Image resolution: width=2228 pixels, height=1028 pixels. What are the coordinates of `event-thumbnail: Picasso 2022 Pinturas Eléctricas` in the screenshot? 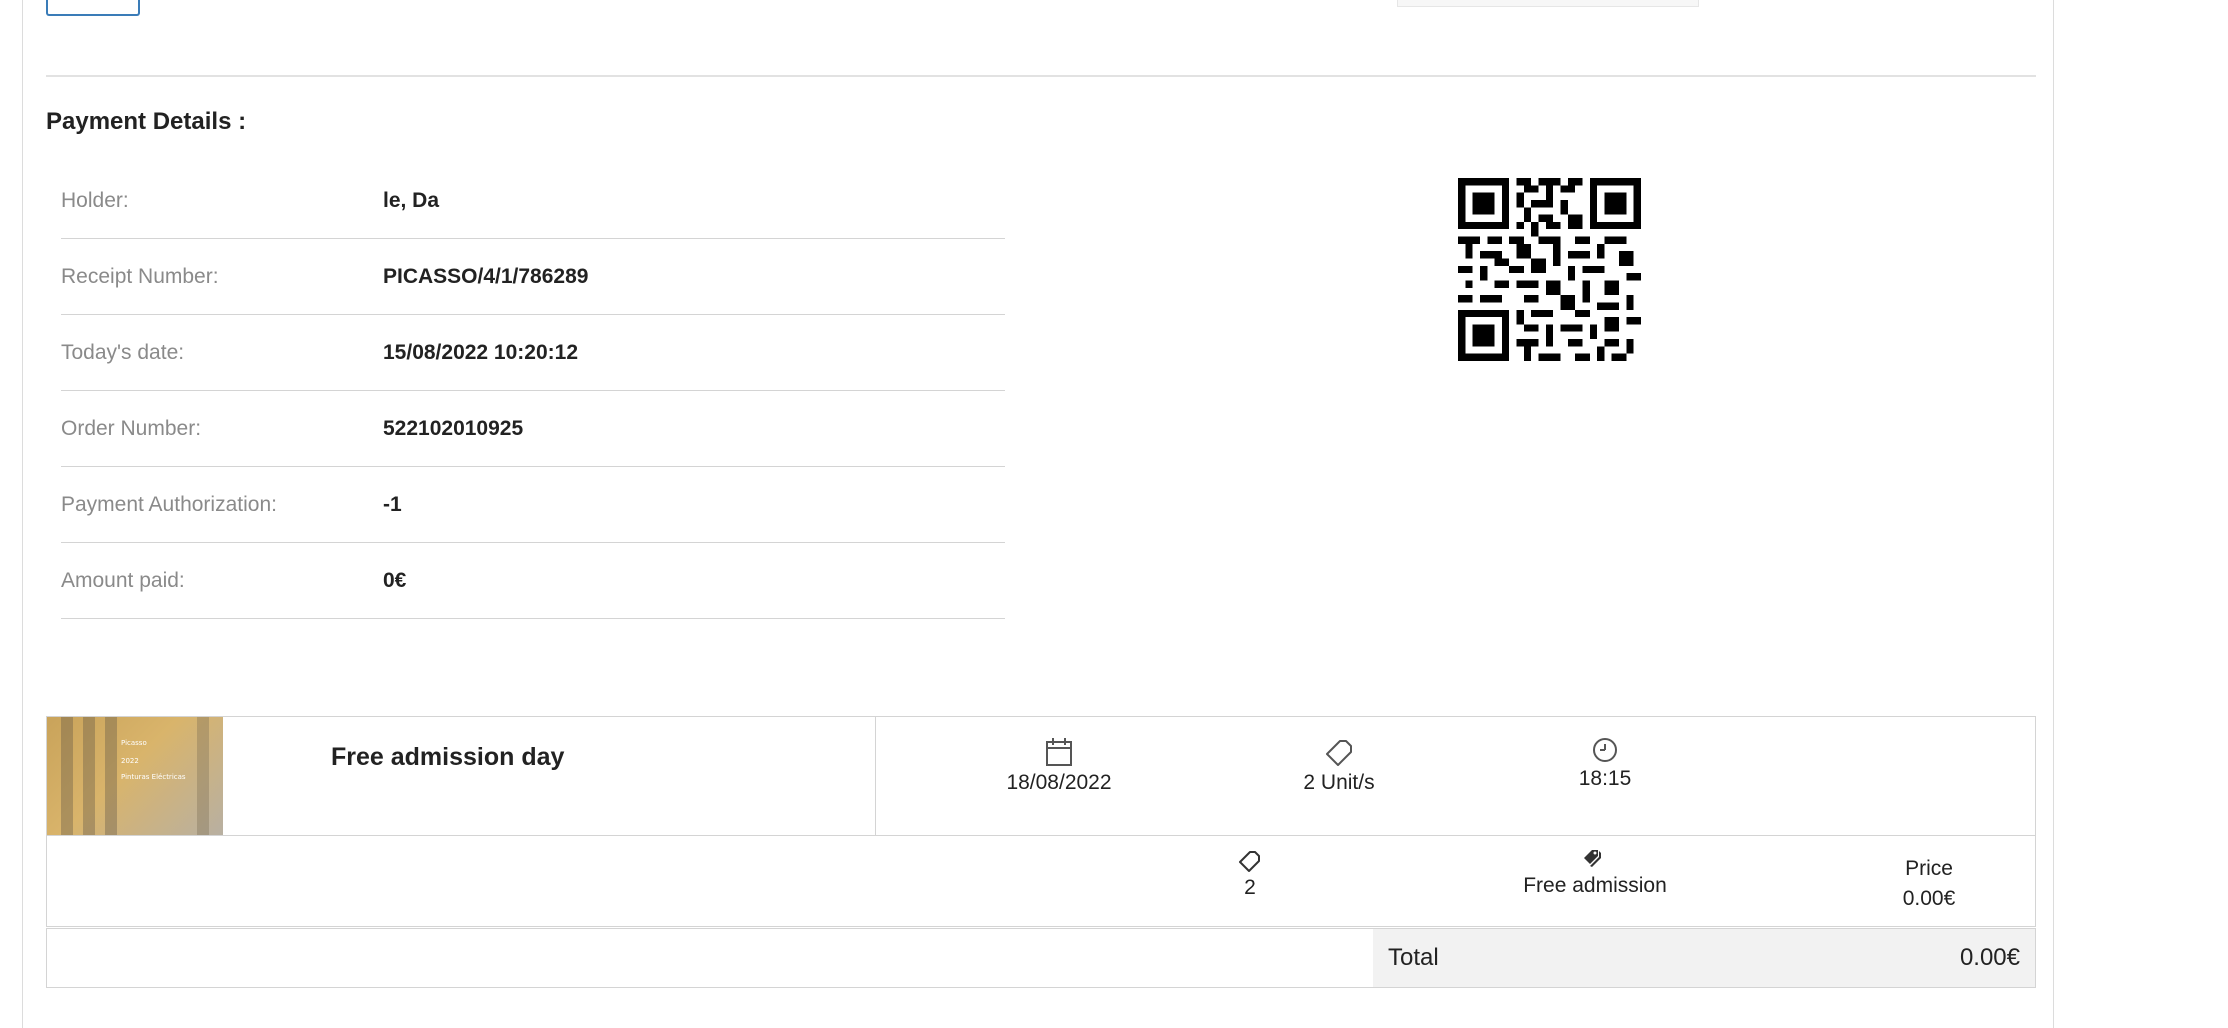 It's located at (135, 776).